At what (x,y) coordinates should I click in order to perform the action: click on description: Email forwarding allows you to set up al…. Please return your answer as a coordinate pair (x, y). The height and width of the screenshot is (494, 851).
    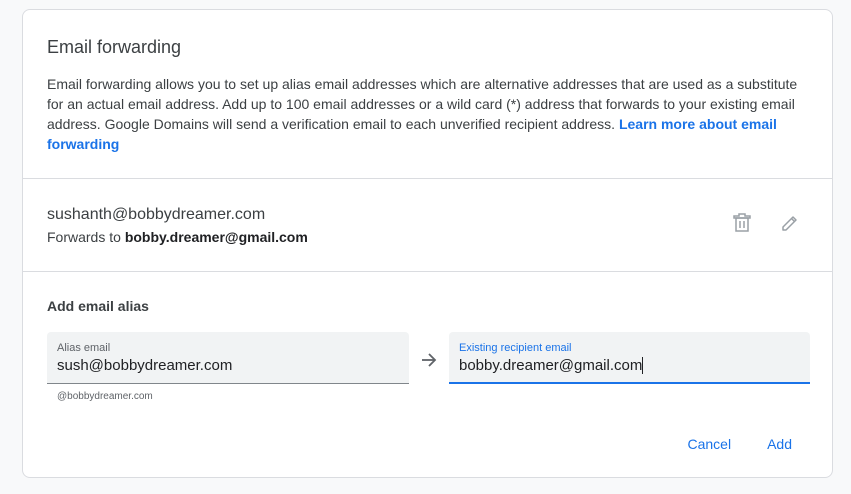
    Looking at the image, I should click on (427, 114).